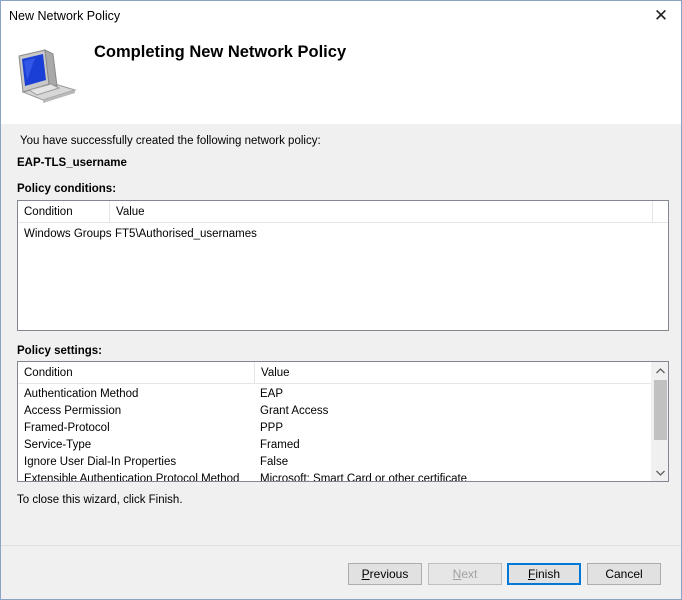  What do you see at coordinates (100, 462) in the screenshot?
I see `condition-cell: Ignore User Dial-In Properties` at bounding box center [100, 462].